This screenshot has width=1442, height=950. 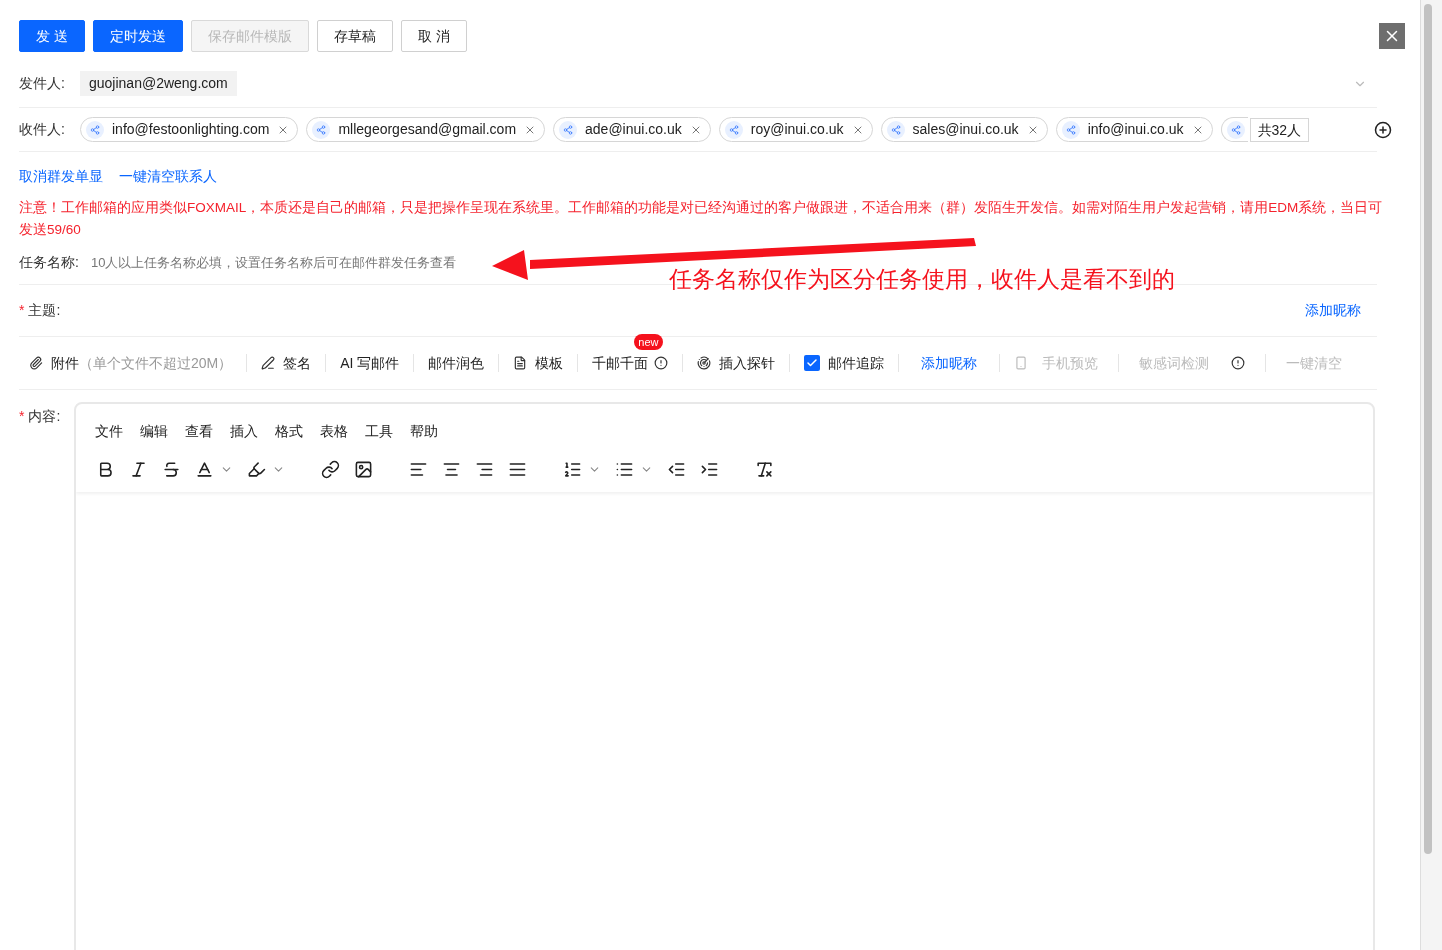 What do you see at coordinates (65, 363) in the screenshot?
I see `toolbar-button: 附件` at bounding box center [65, 363].